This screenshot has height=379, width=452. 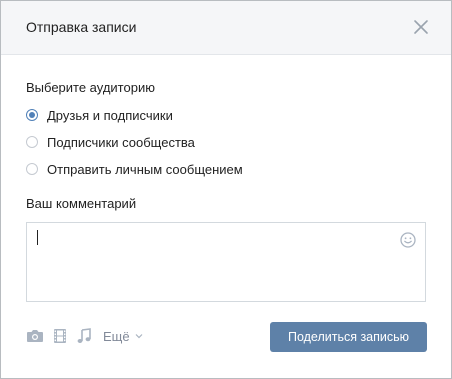 What do you see at coordinates (81, 203) in the screenshot?
I see `comment-label: Ваш комментарий` at bounding box center [81, 203].